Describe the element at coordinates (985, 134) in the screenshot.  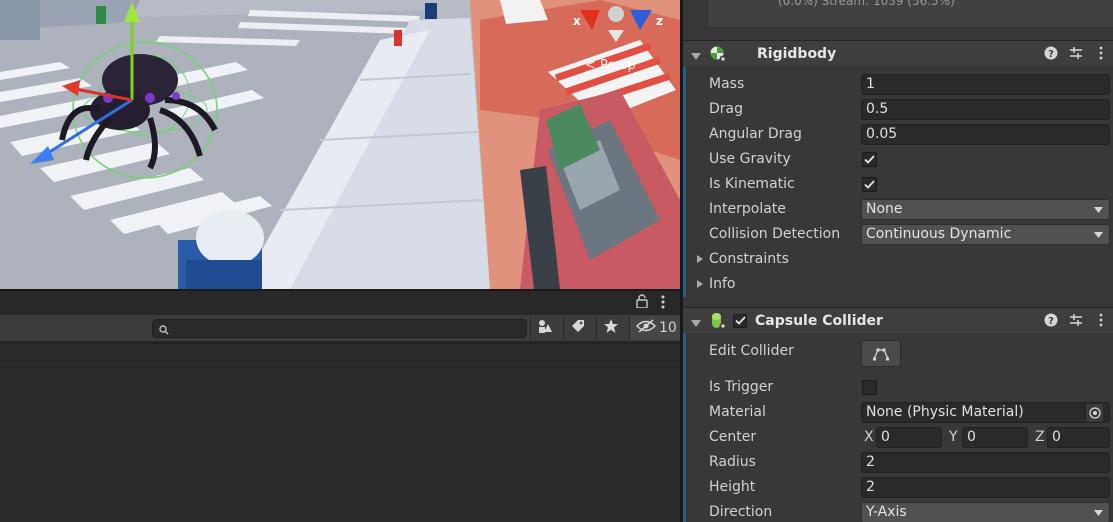
I see `angular-drag-field: 0.05` at that location.